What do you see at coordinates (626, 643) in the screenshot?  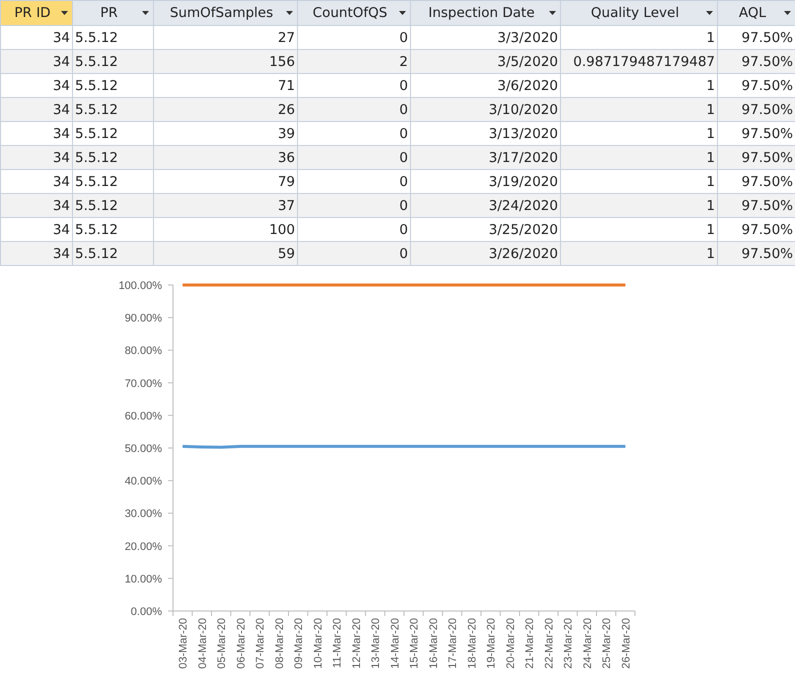 I see `x-tick-label: 26-Mar-20` at bounding box center [626, 643].